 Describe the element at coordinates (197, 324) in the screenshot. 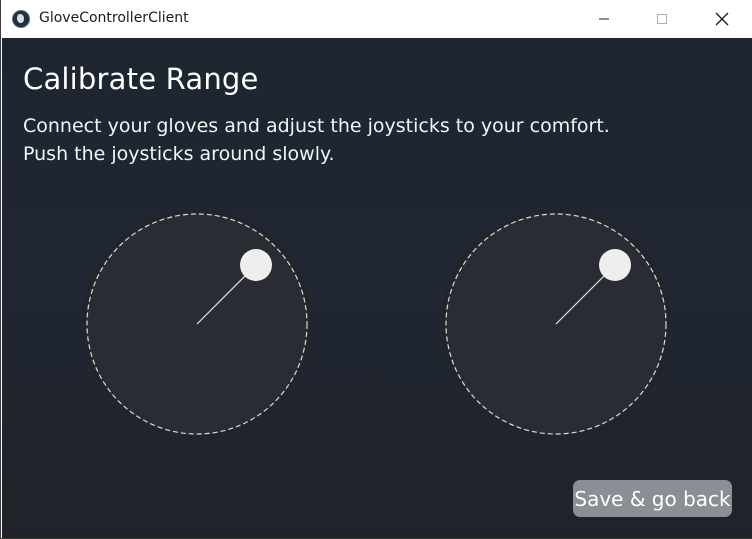

I see `left-joystick-pad` at that location.